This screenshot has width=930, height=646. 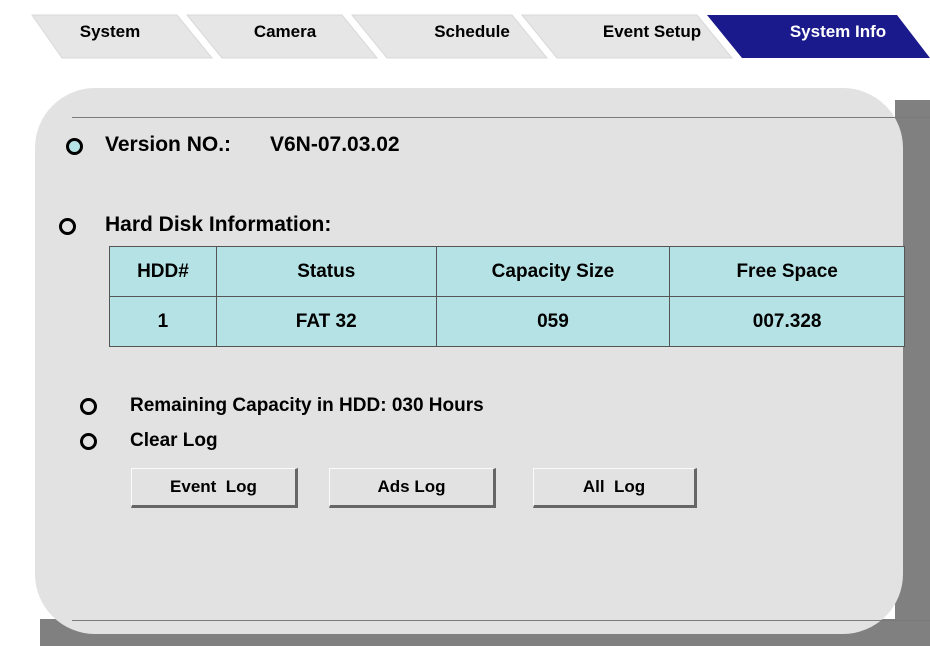 What do you see at coordinates (163, 271) in the screenshot?
I see `col-hdd-number: HDD#` at bounding box center [163, 271].